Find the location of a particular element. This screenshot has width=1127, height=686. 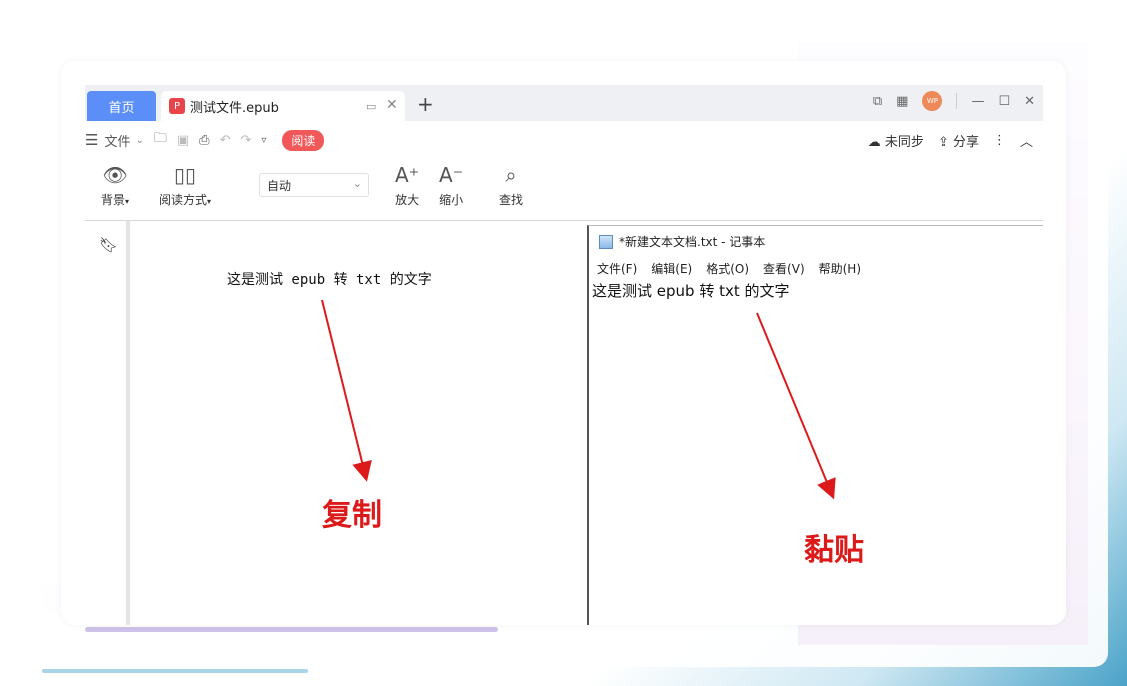

paste-annotation: 黏贴 is located at coordinates (834, 550).